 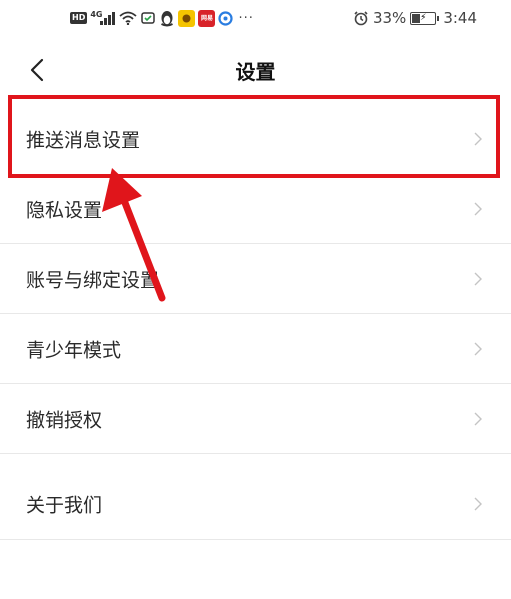 I want to click on status-bar-left: HD 4G 网易 ···, so click(x=162, y=18).